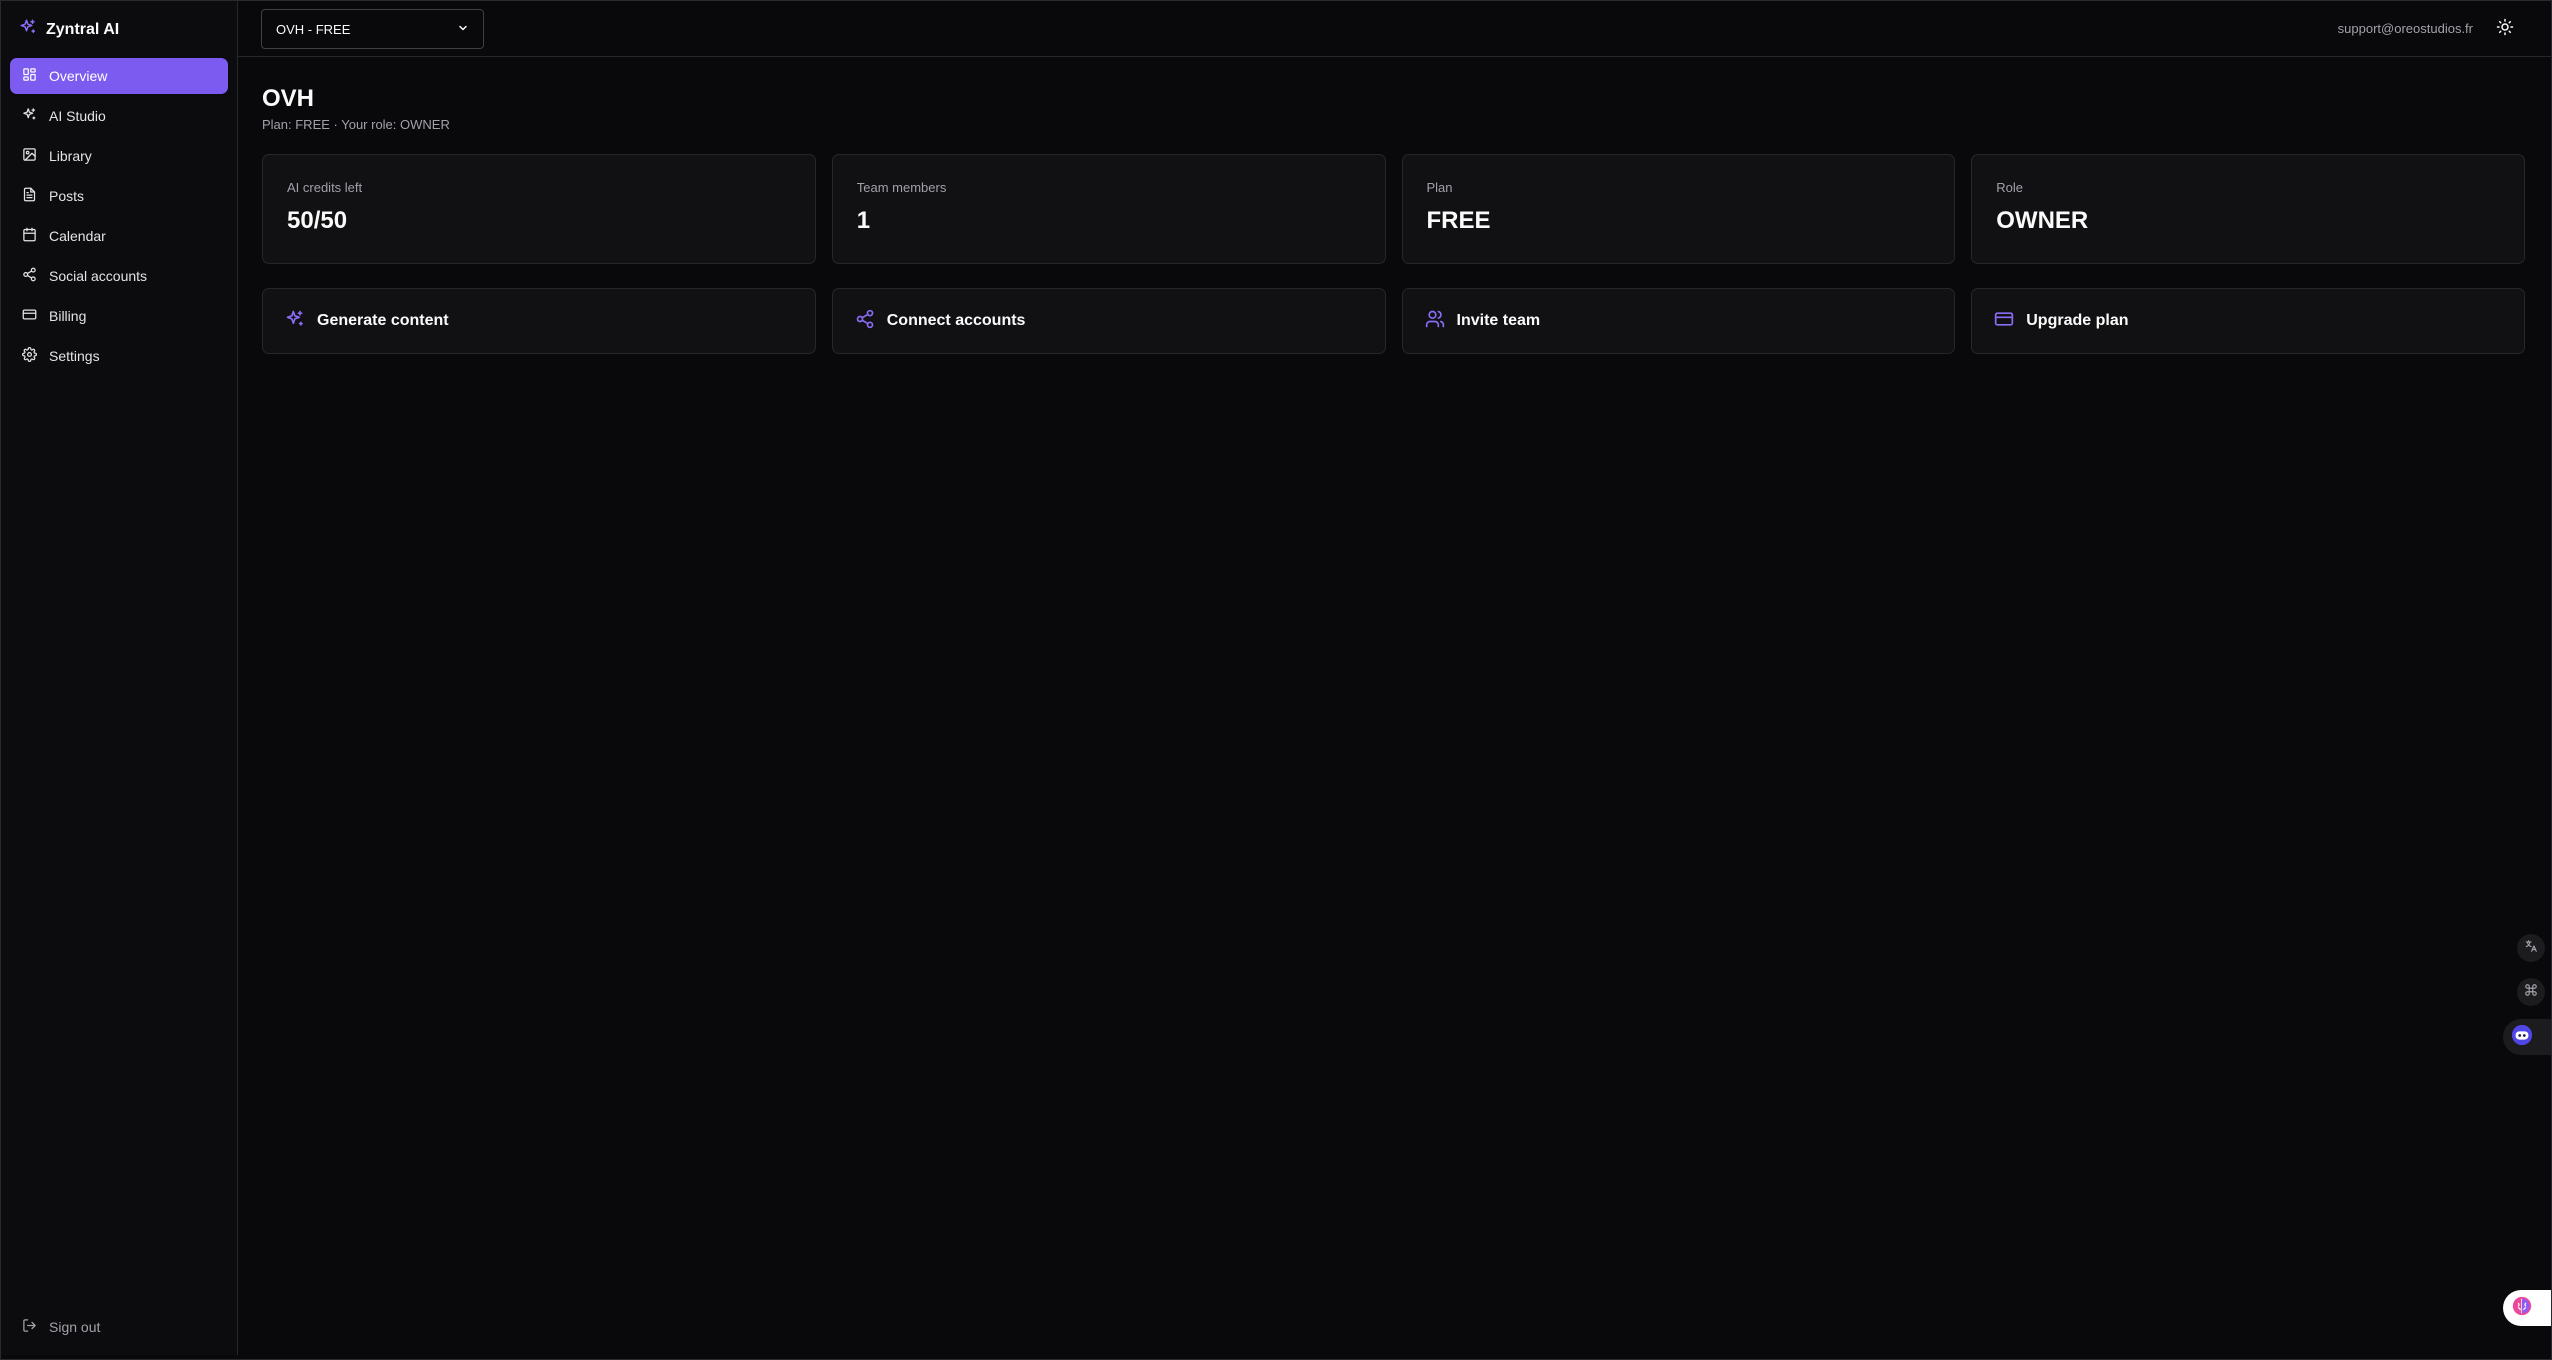 The width and height of the screenshot is (2552, 1360). What do you see at coordinates (2248, 321) in the screenshot?
I see `upgrade-plan-button: Upgrade plan` at bounding box center [2248, 321].